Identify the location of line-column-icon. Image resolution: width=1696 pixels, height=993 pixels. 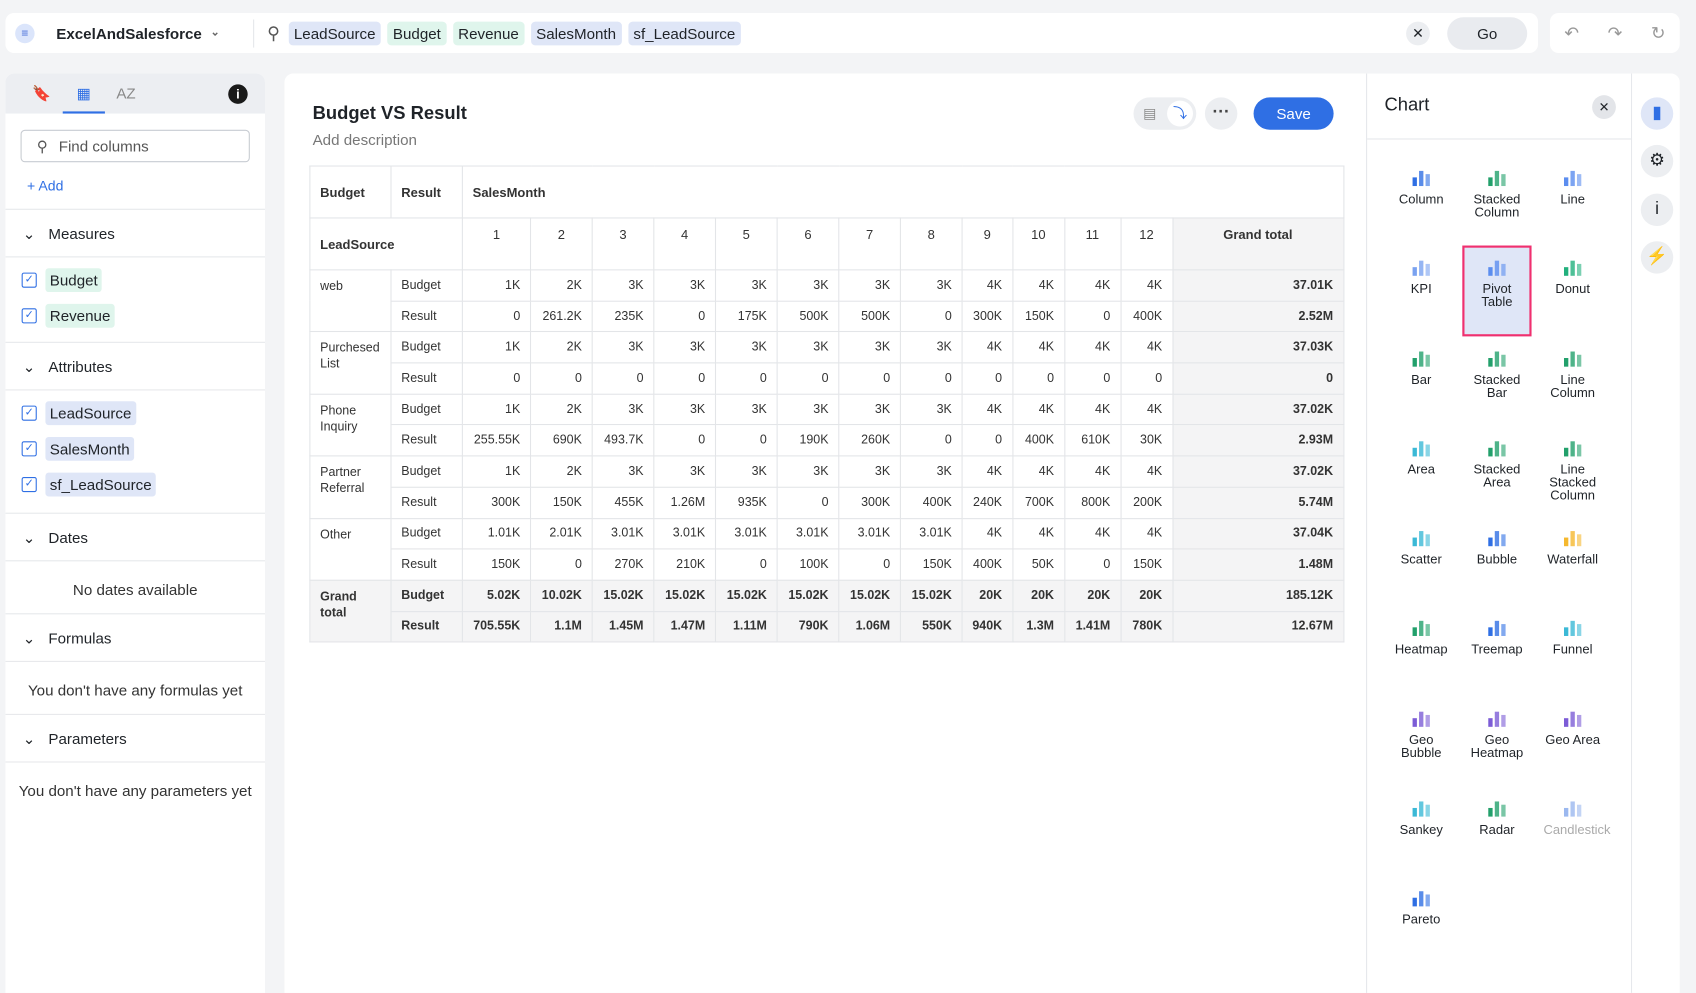
(1572, 359).